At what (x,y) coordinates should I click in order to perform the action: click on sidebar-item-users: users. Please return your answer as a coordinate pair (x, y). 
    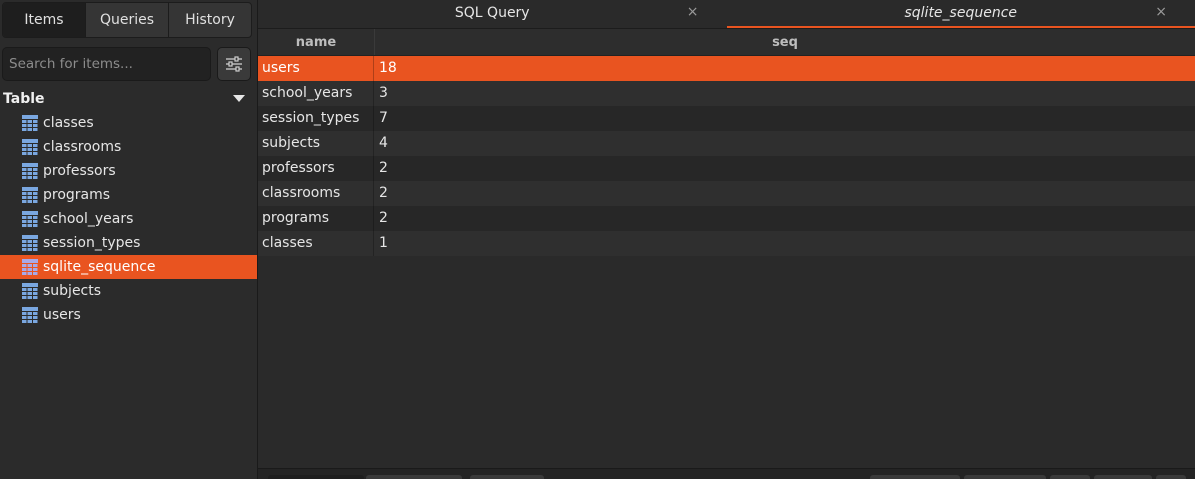
    Looking at the image, I should click on (128, 315).